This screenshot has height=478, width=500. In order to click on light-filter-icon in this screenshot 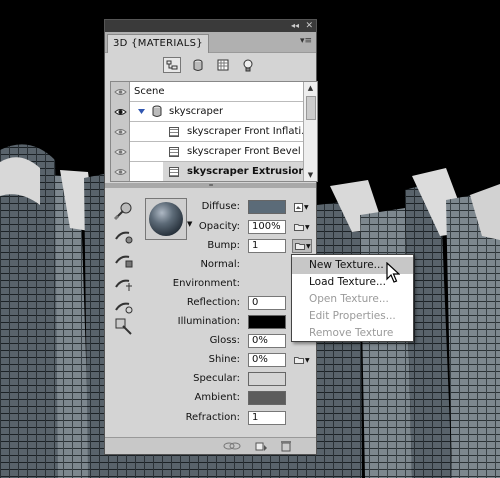, I will do `click(248, 65)`.